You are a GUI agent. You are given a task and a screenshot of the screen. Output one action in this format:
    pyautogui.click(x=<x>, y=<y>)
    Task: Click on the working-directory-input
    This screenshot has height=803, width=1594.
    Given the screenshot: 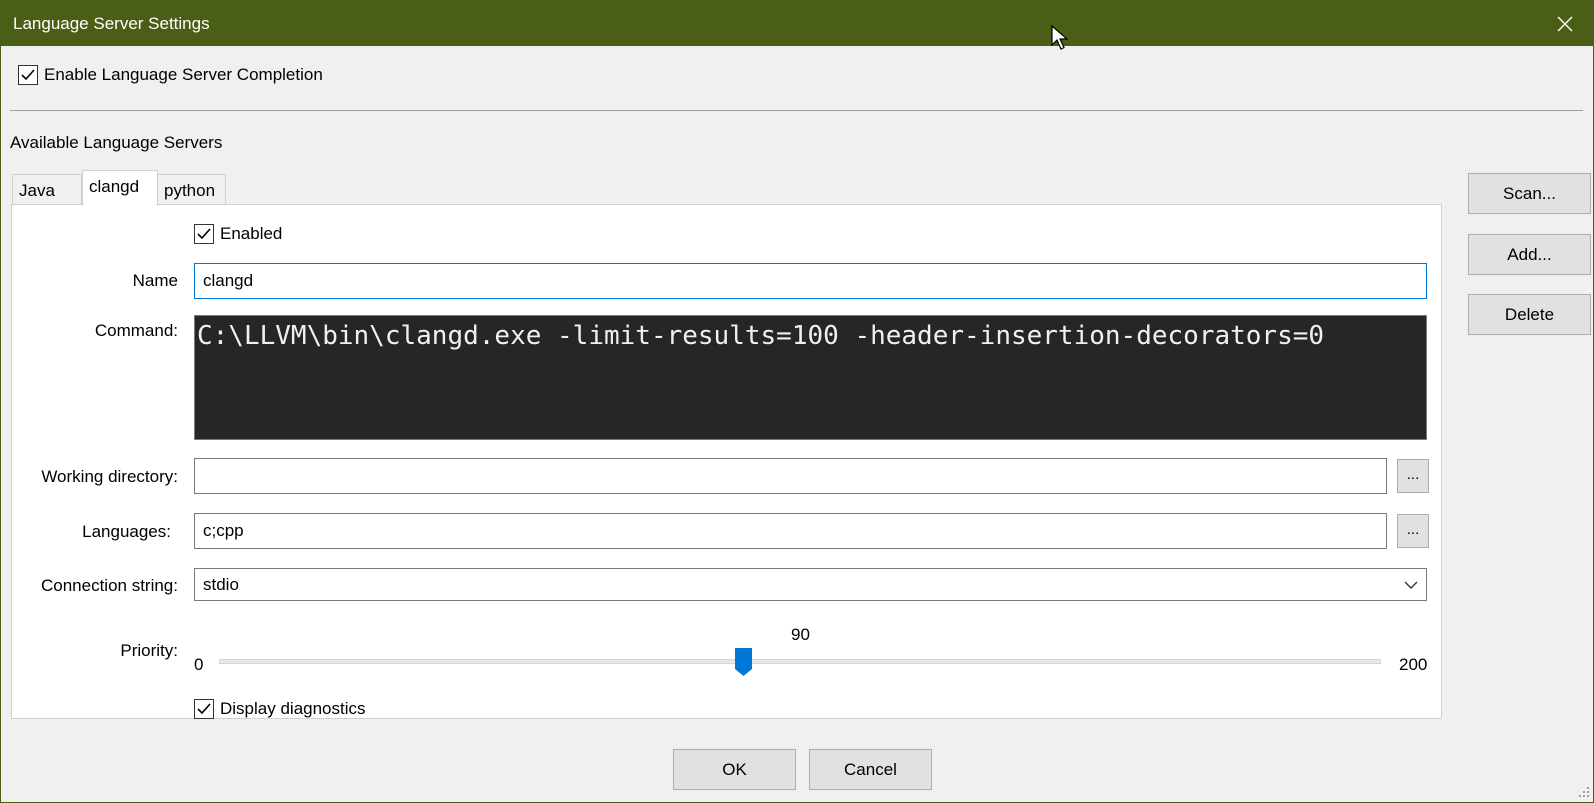 What is the action you would take?
    pyautogui.click(x=790, y=476)
    